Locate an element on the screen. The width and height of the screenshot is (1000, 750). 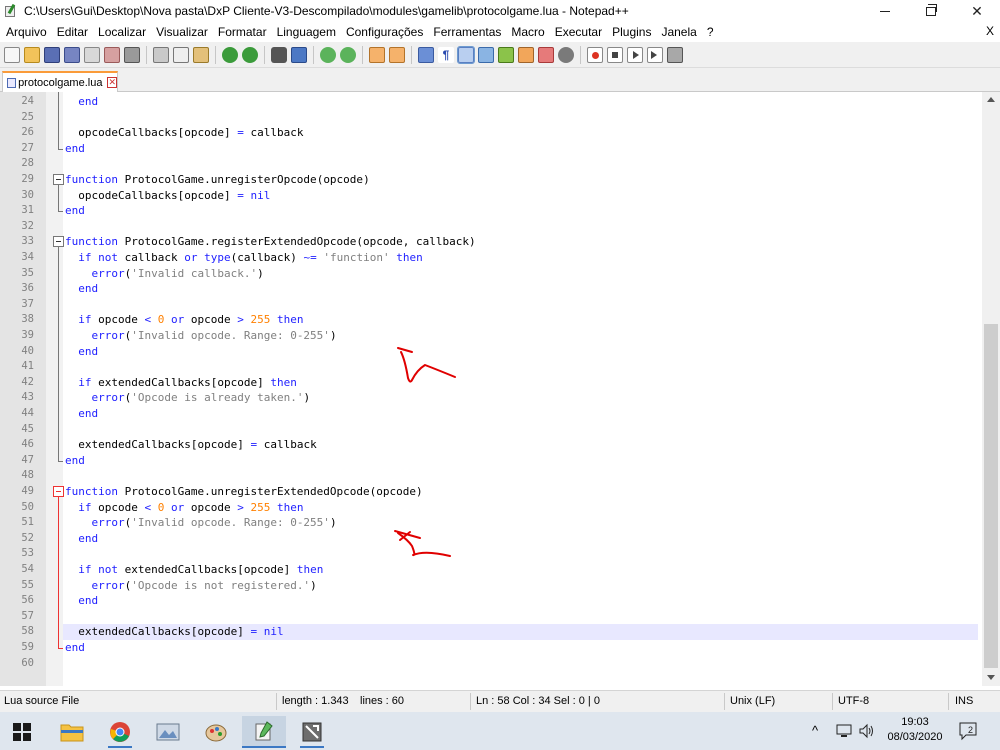
maximize-button is located at coordinates (931, 11).